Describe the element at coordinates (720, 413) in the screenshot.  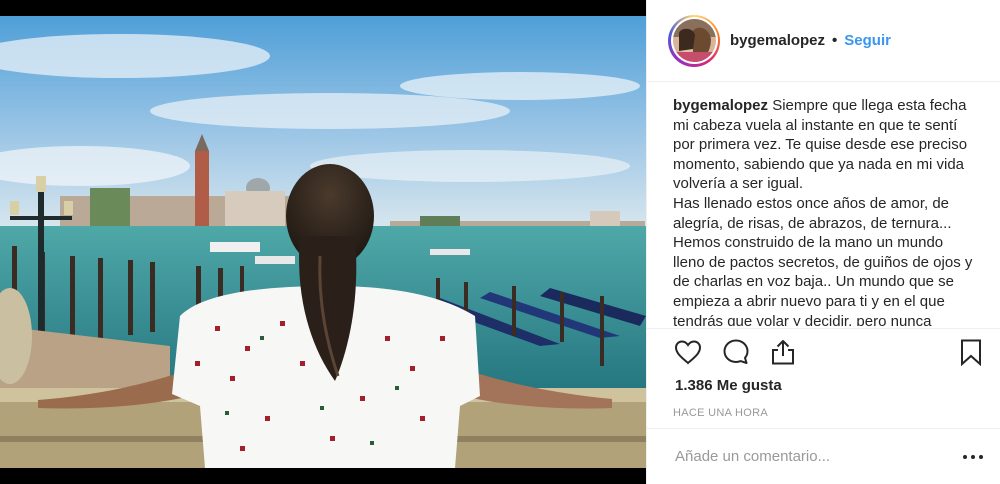
I see `post-timestamp: HACE UNA HORA` at that location.